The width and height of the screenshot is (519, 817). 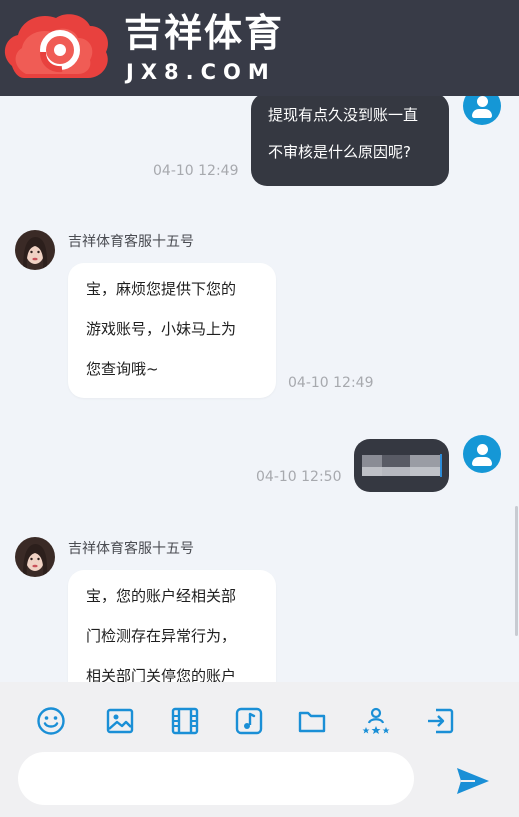 I want to click on agent-message-bubble: 宝，您的账户经相关部 门检测存在异常行为， 相关部门关停您的账户, so click(x=172, y=626).